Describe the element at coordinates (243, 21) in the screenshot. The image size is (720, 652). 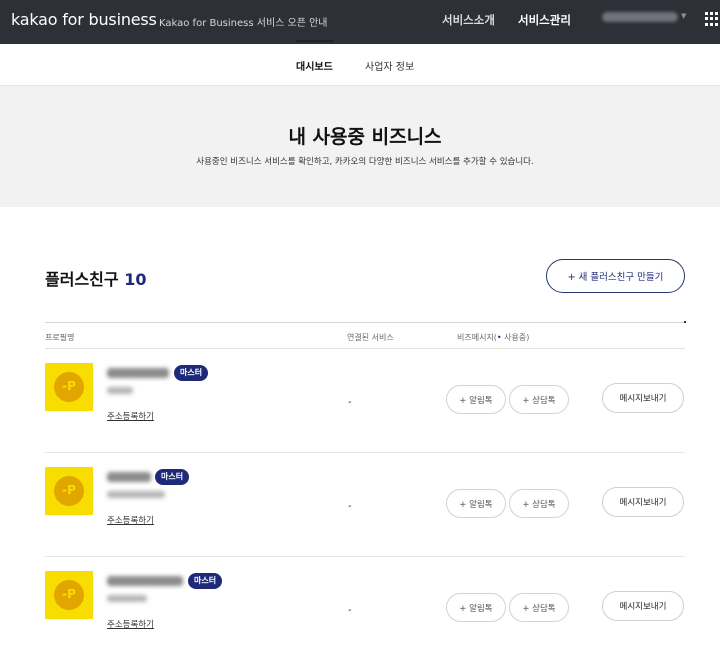
I see `service-open-notice-link: Kakao for Business 서비스 오픈 안내` at that location.